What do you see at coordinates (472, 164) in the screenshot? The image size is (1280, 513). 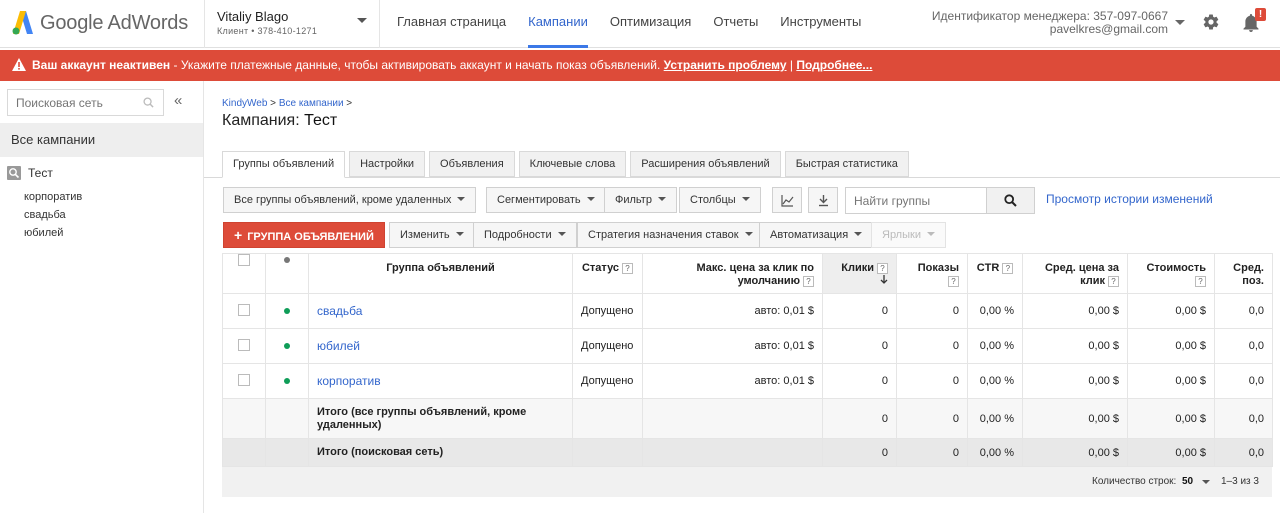 I see `tab-ads: Объявления` at bounding box center [472, 164].